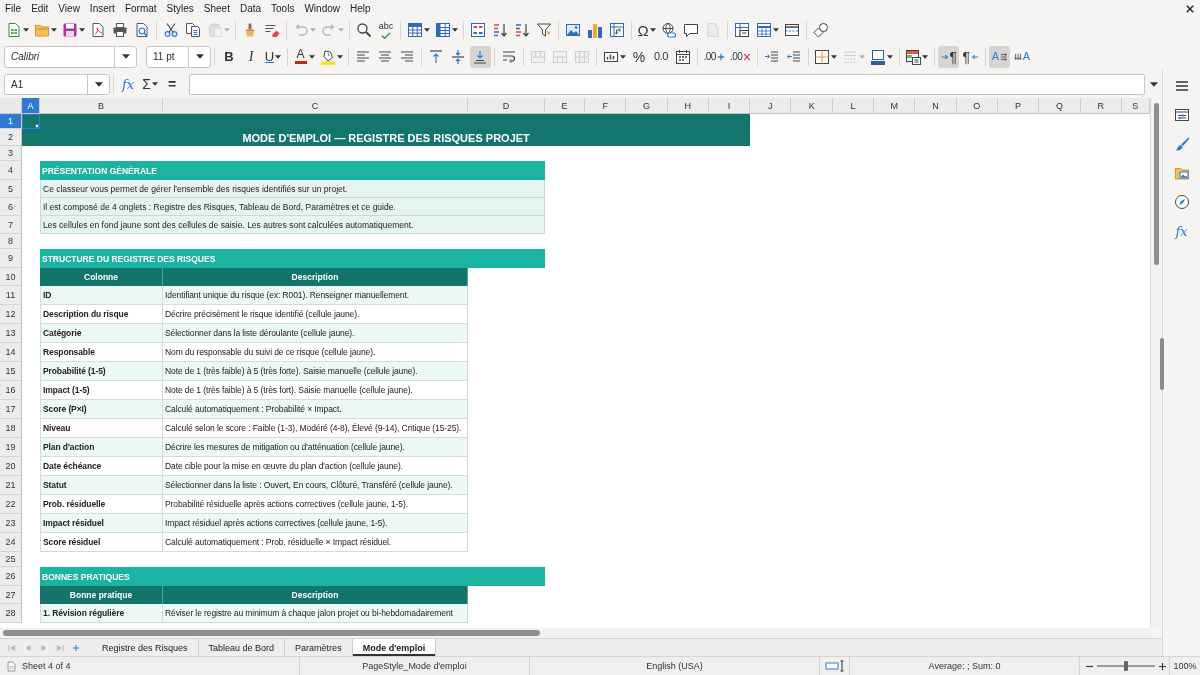  I want to click on row-header: 14, so click(11, 352).